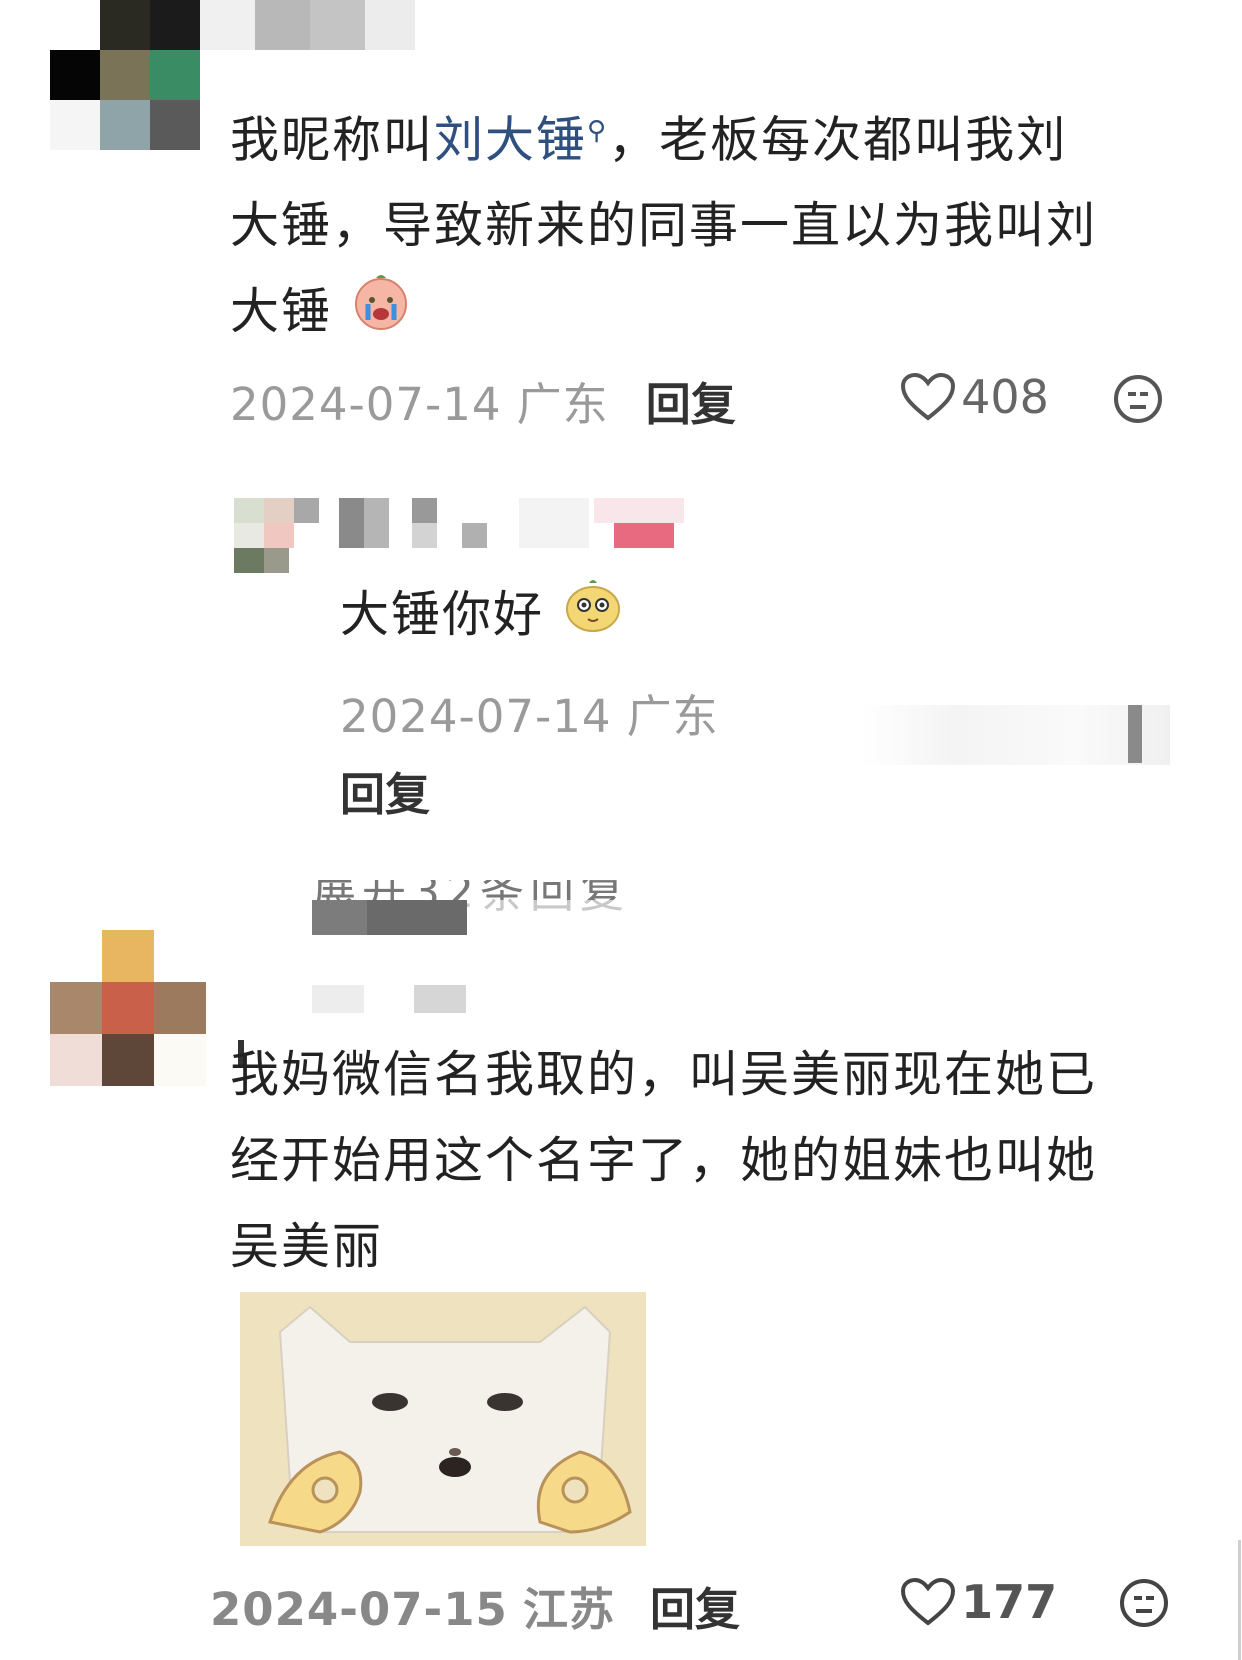 The width and height of the screenshot is (1242, 1660). I want to click on reply-meta: 2024-07-14 广东, so click(529, 712).